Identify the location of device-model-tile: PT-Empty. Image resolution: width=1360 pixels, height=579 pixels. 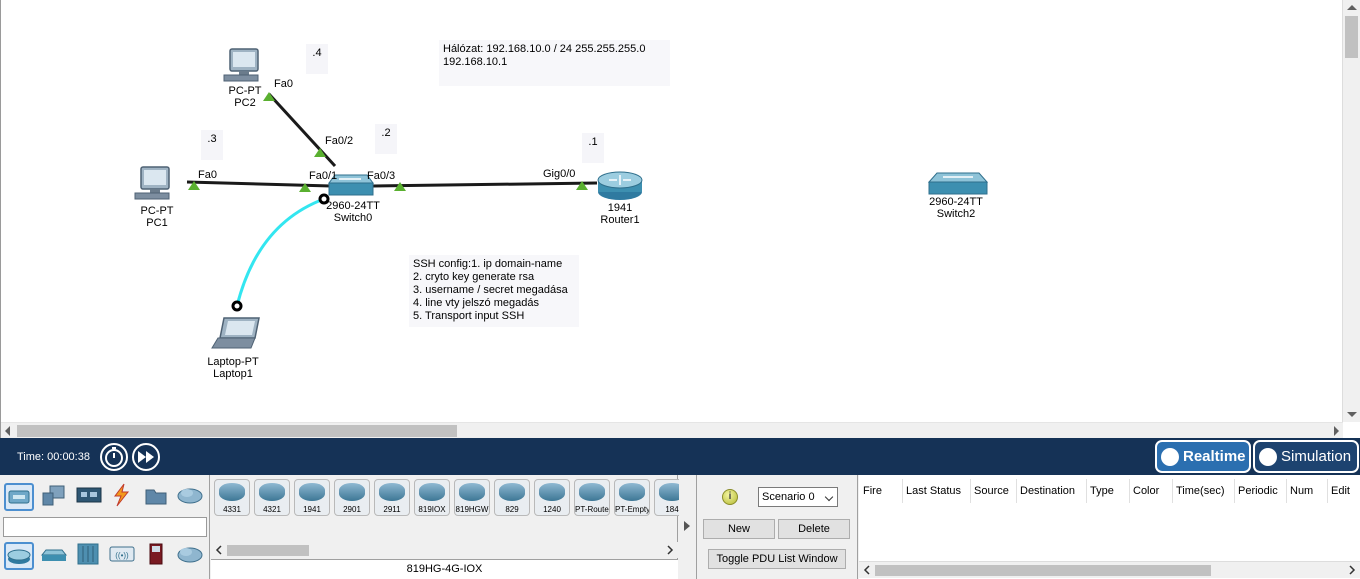
(632, 497).